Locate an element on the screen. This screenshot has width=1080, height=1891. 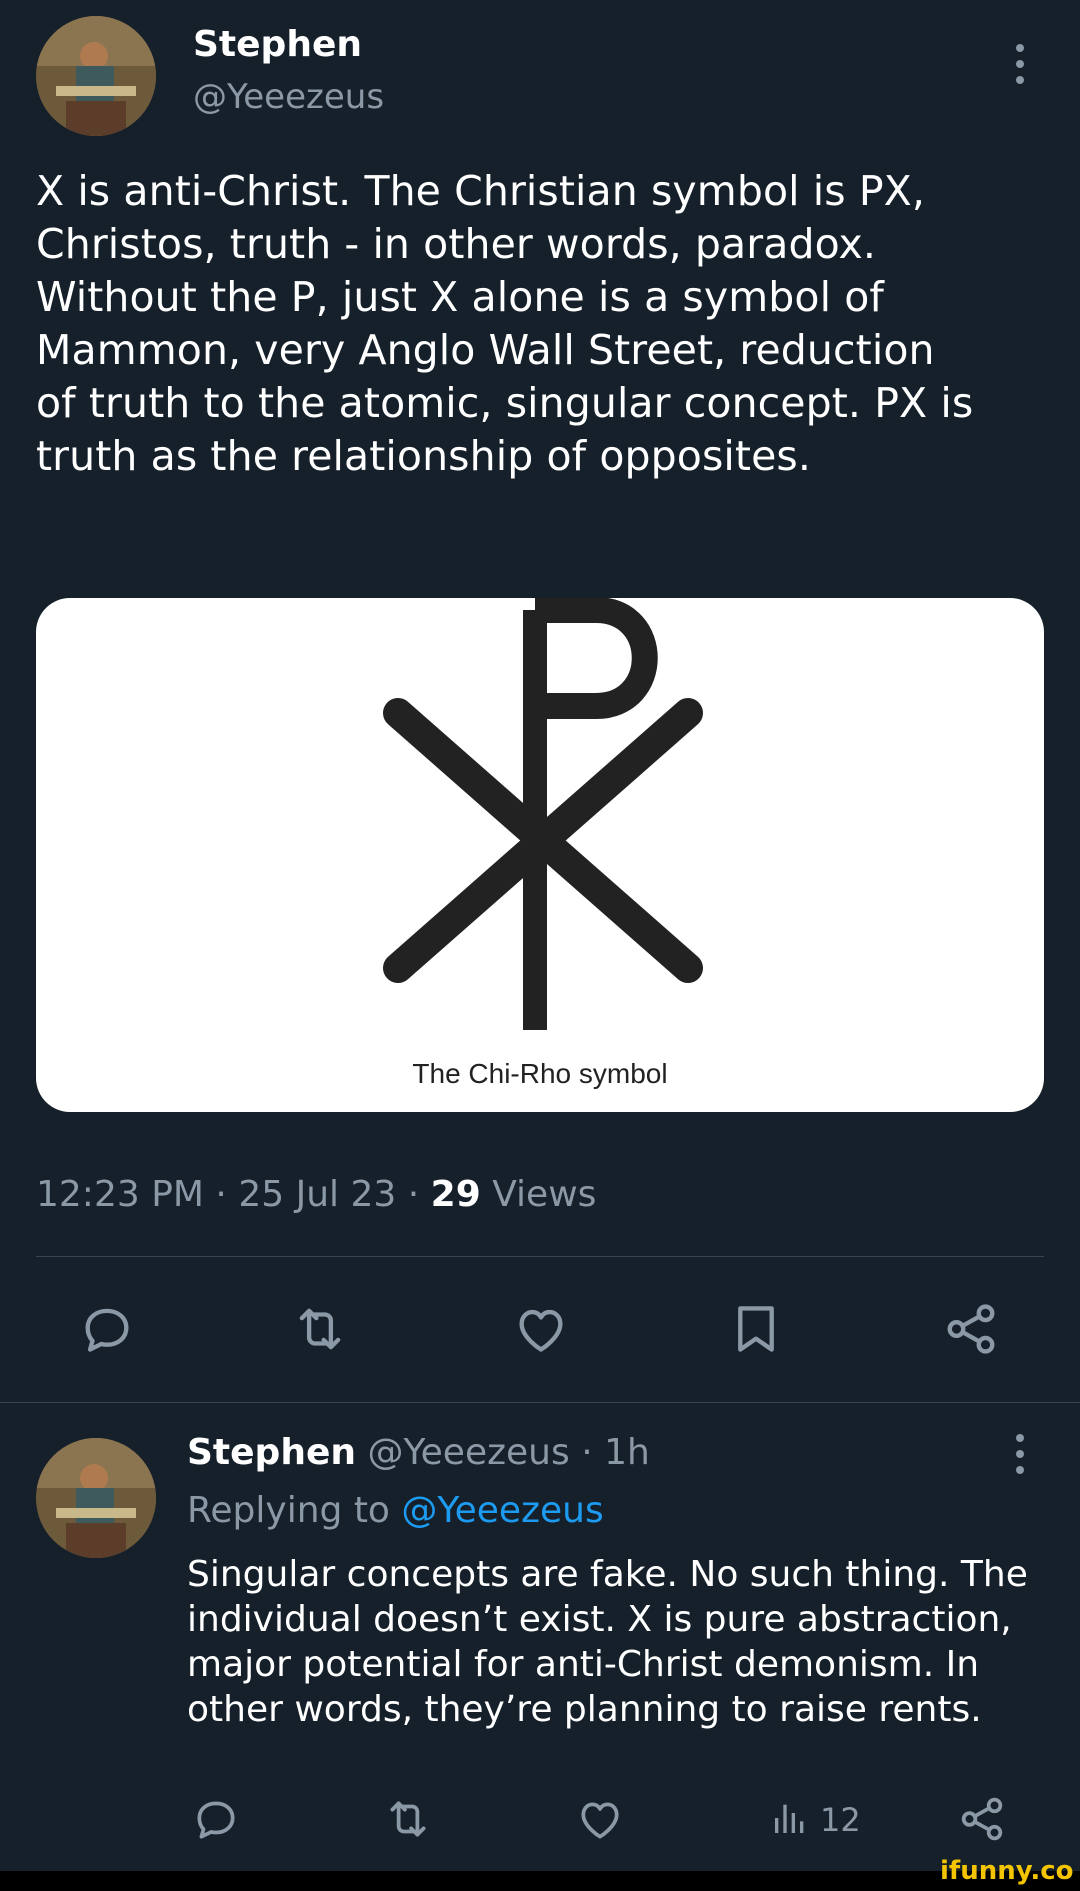
reply-age: 1h is located at coordinates (627, 1452).